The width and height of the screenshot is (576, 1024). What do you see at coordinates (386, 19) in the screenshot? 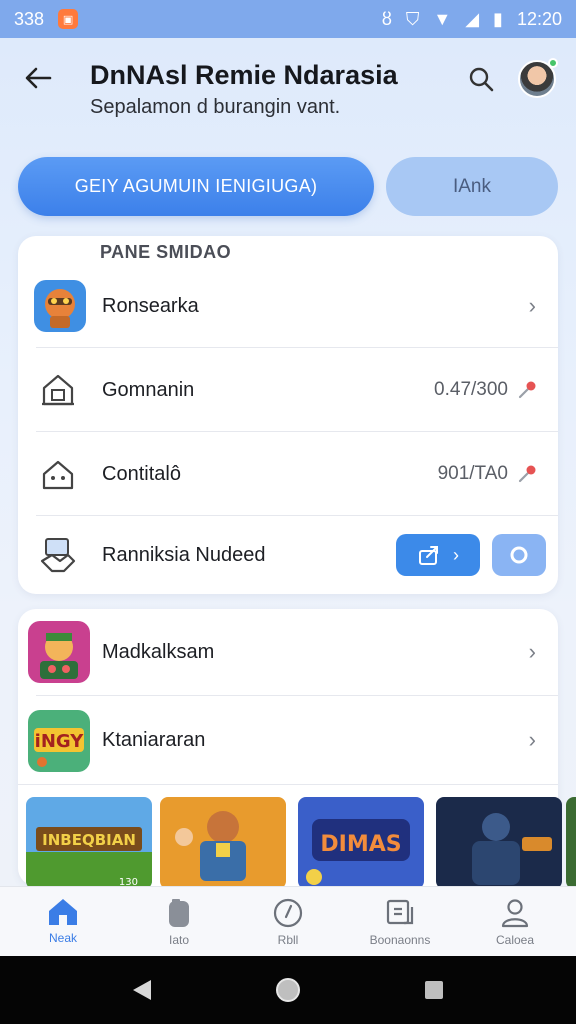
I see `vibrate-icon: ȣ` at bounding box center [386, 19].